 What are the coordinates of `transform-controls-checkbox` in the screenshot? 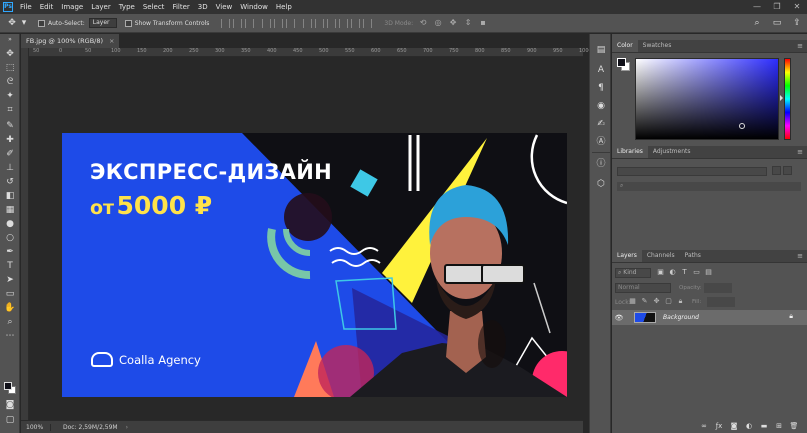 It's located at (128, 23).